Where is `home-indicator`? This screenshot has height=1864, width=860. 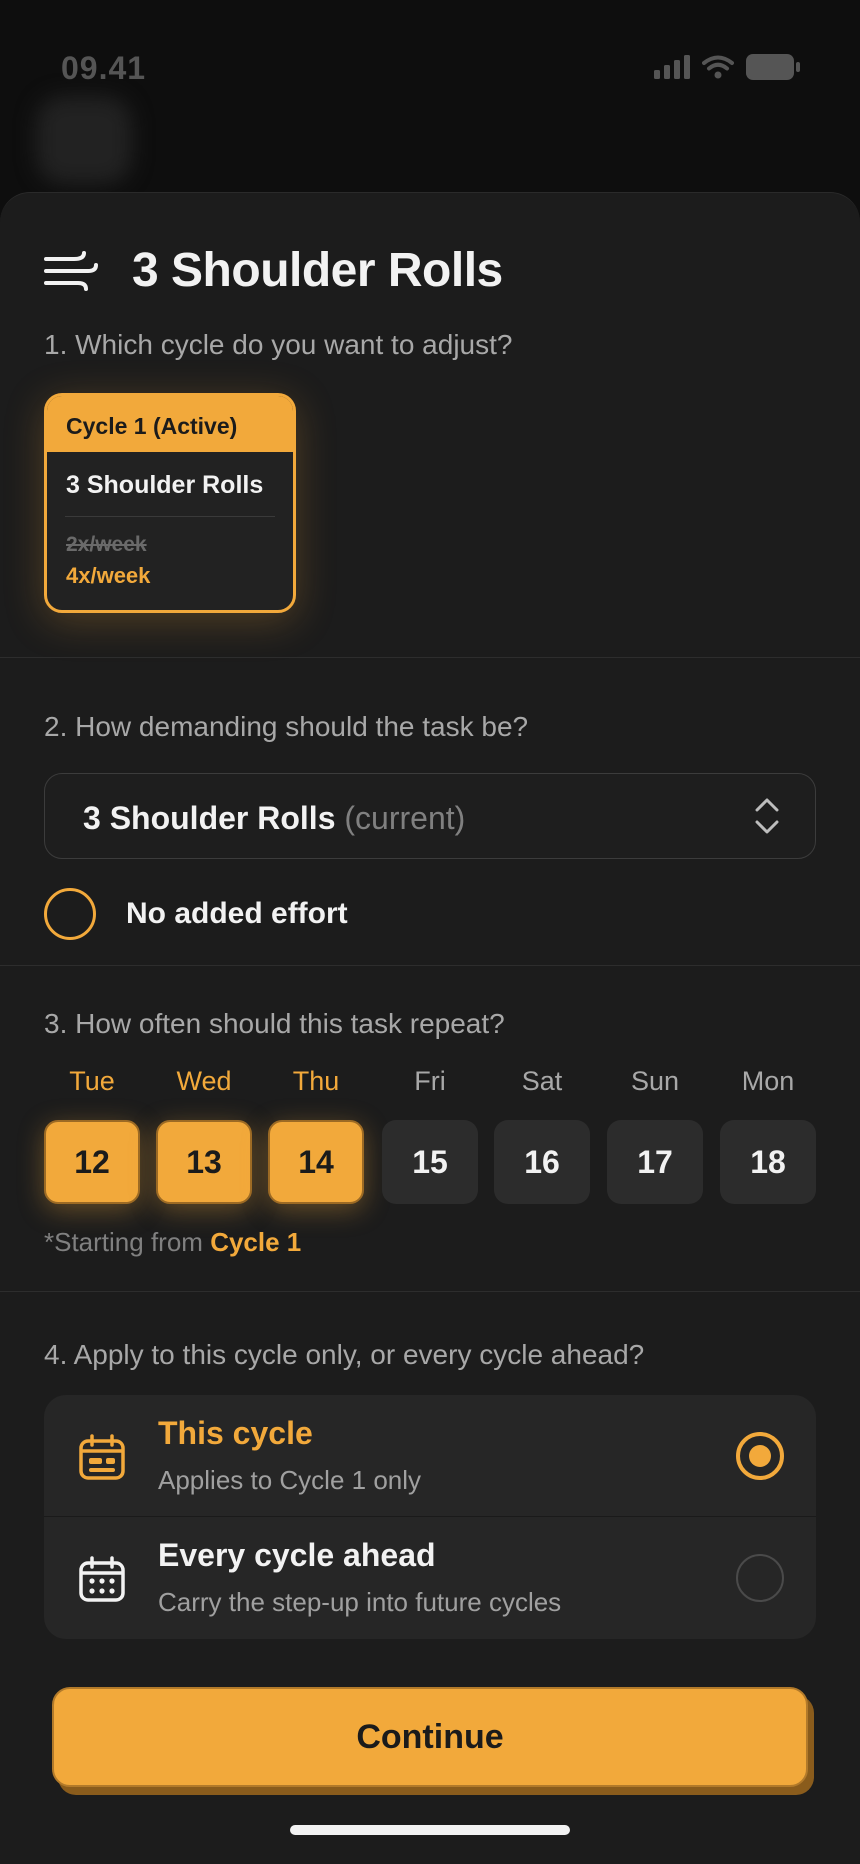
home-indicator is located at coordinates (430, 1830).